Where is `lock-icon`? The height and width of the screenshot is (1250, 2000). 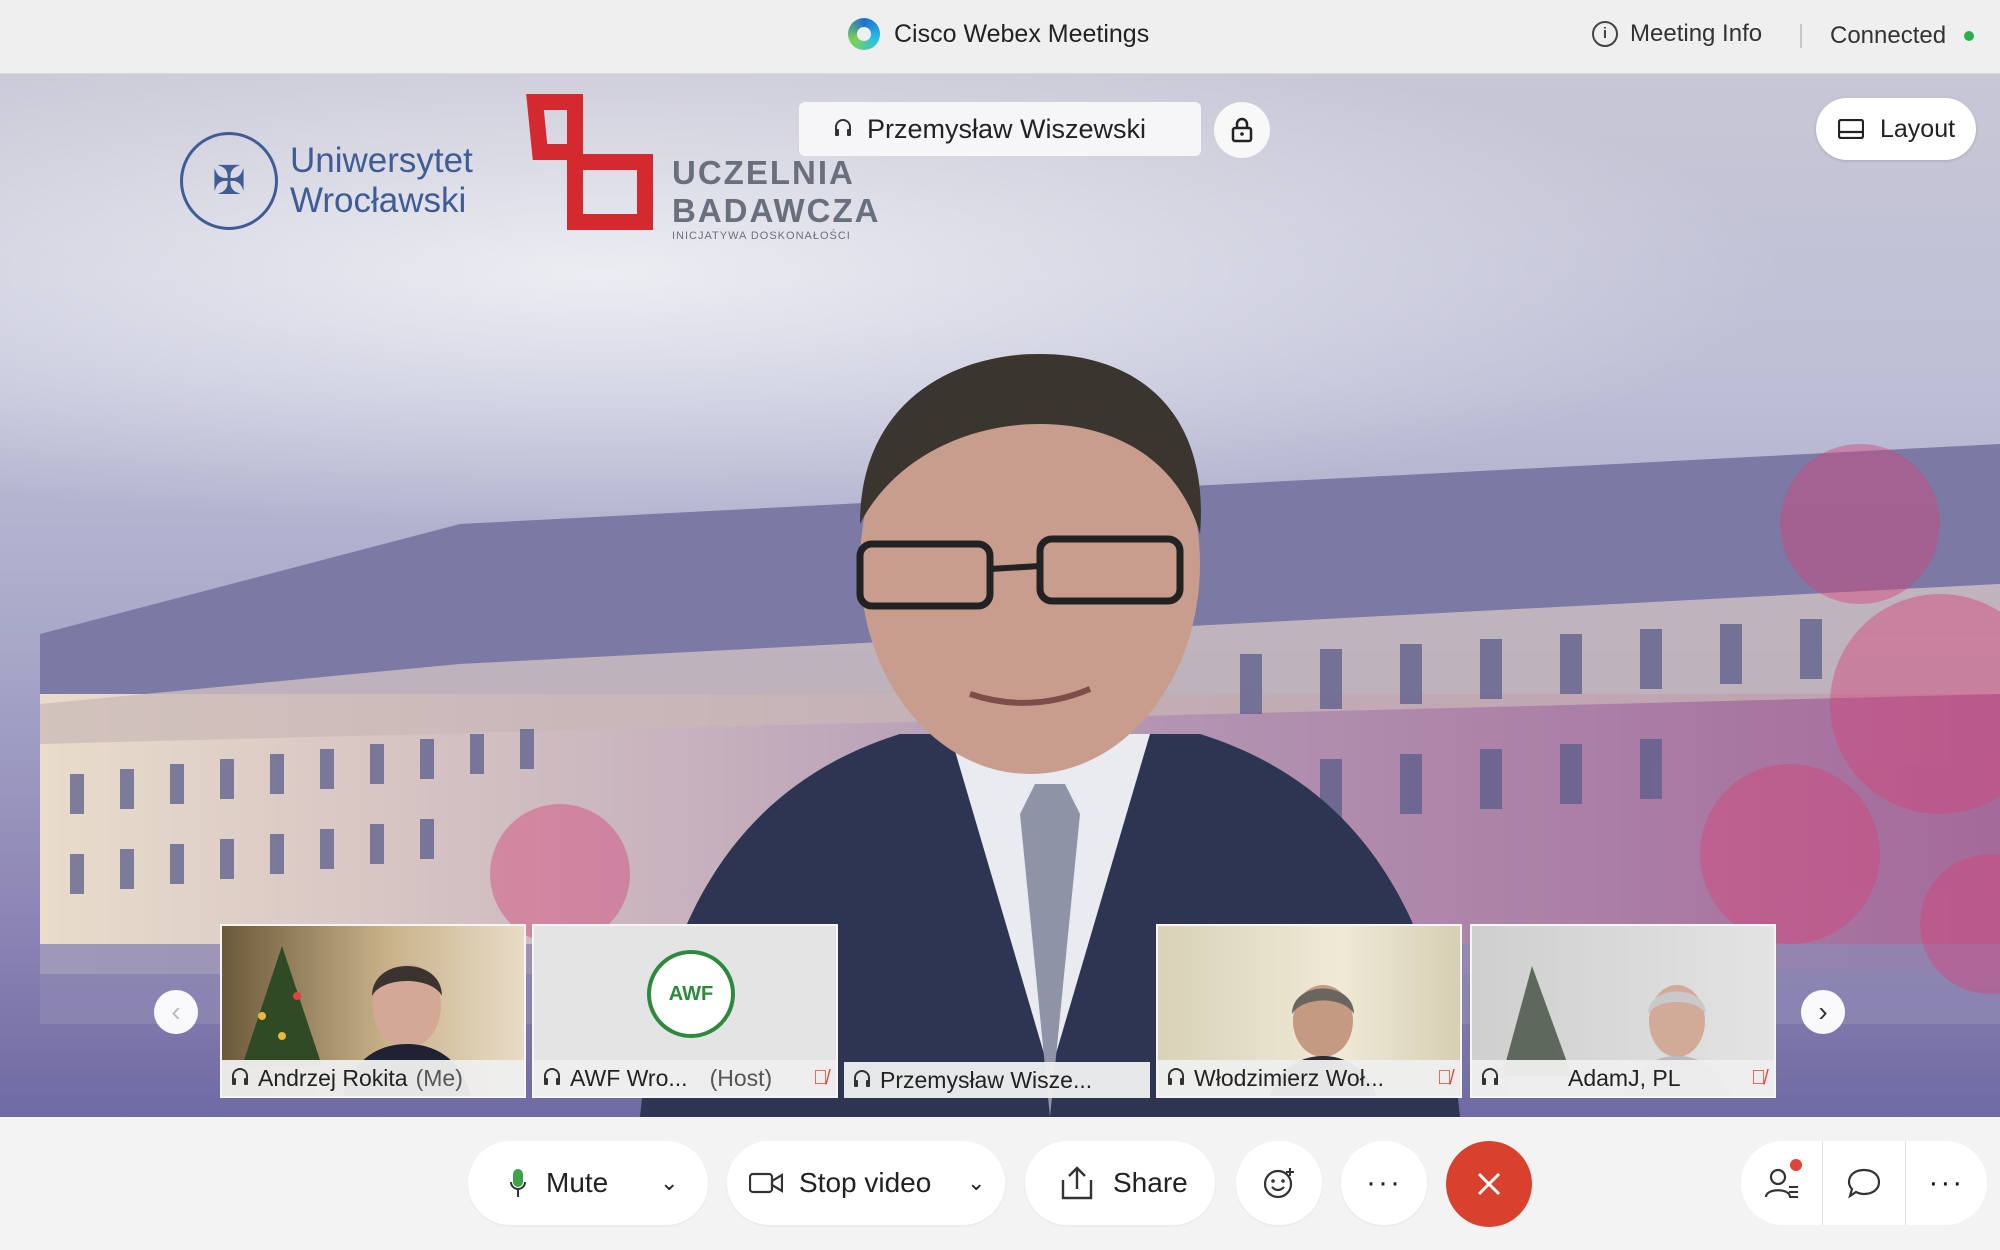 lock-icon is located at coordinates (1242, 130).